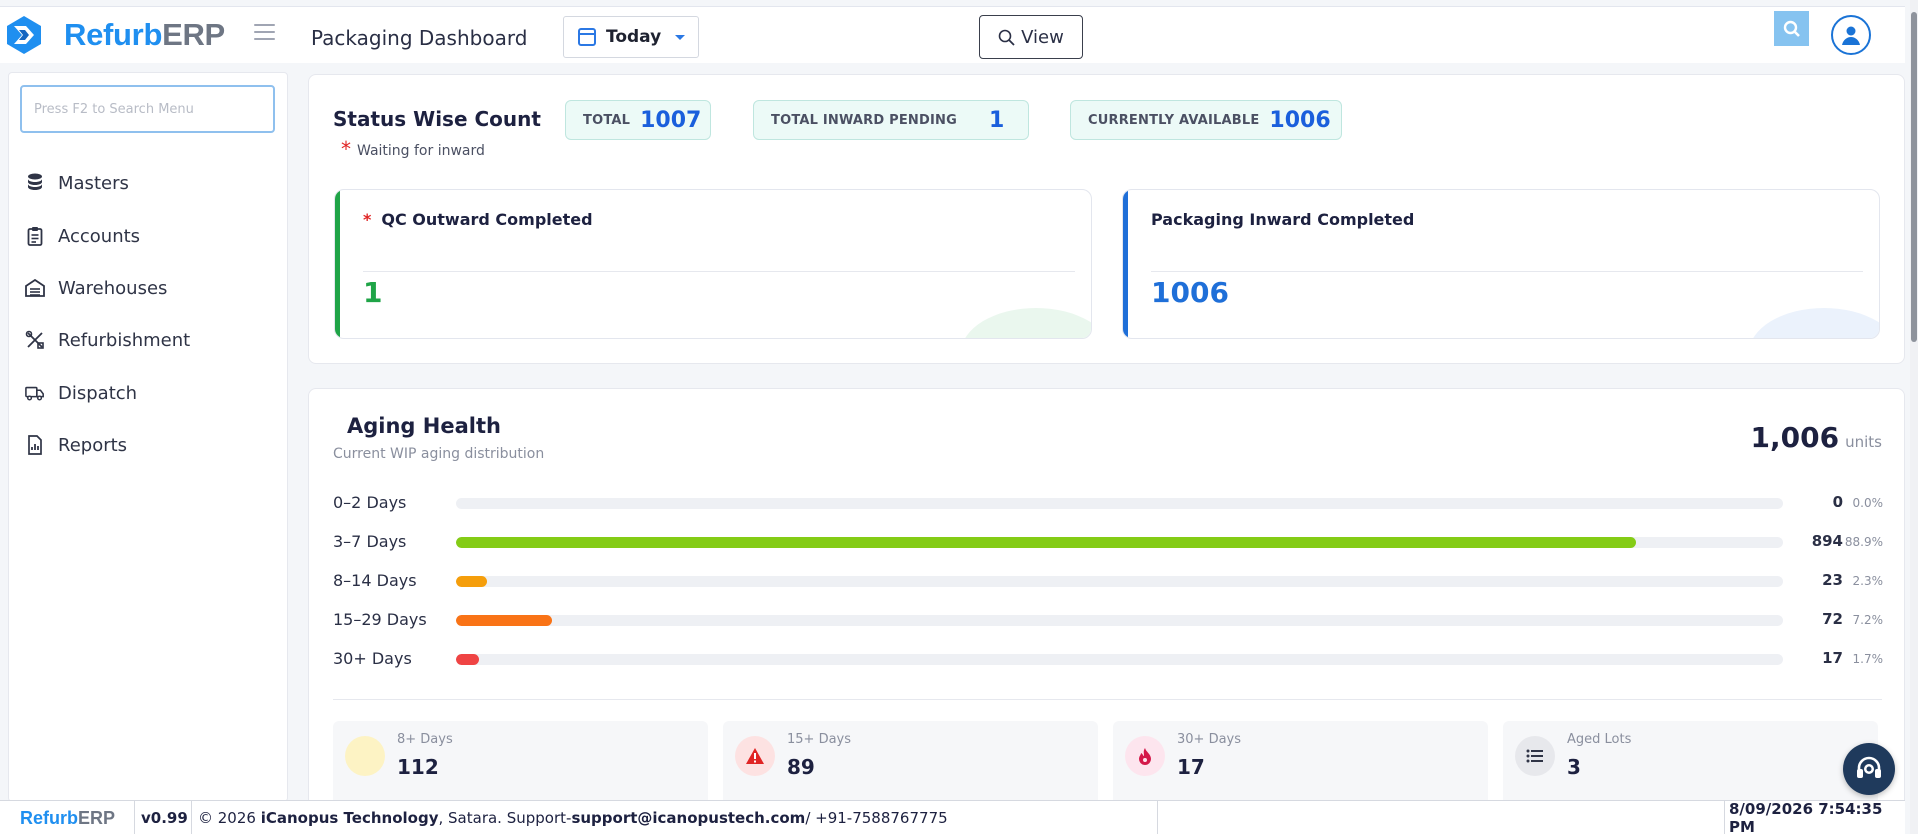 The height and width of the screenshot is (834, 1918). What do you see at coordinates (437, 119) in the screenshot?
I see `status-title: Status Wise Count` at bounding box center [437, 119].